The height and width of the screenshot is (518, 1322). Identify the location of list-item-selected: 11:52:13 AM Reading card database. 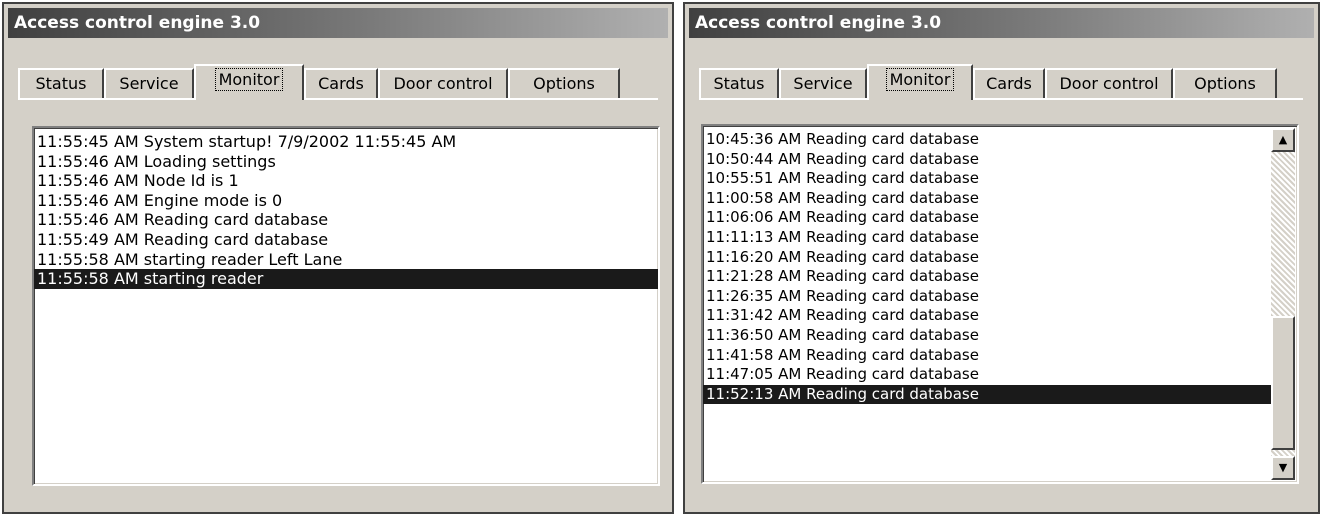
(987, 394).